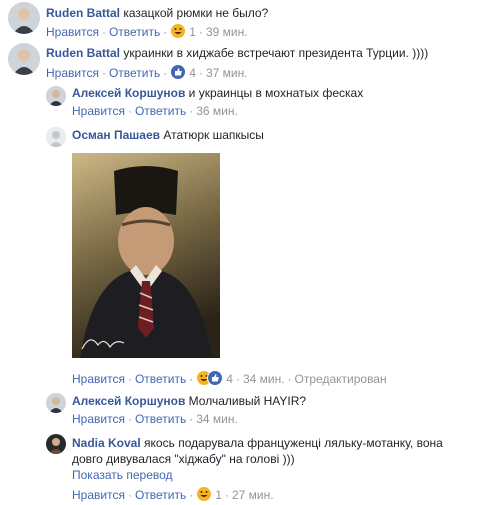 Image resolution: width=495 pixels, height=505 pixels. I want to click on edited-label: Отредактирован, so click(341, 379).